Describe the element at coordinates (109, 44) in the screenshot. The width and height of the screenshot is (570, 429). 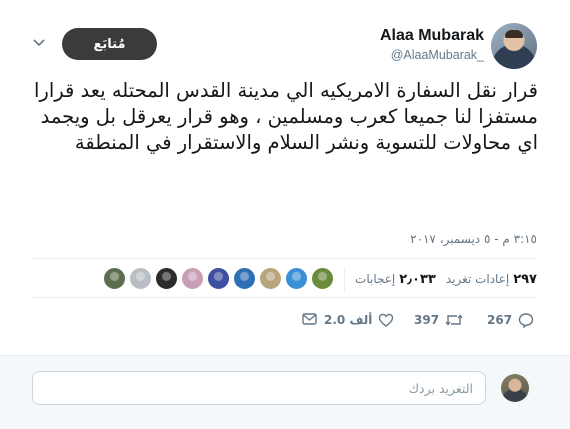
I see `following-button: مُتابَع` at that location.